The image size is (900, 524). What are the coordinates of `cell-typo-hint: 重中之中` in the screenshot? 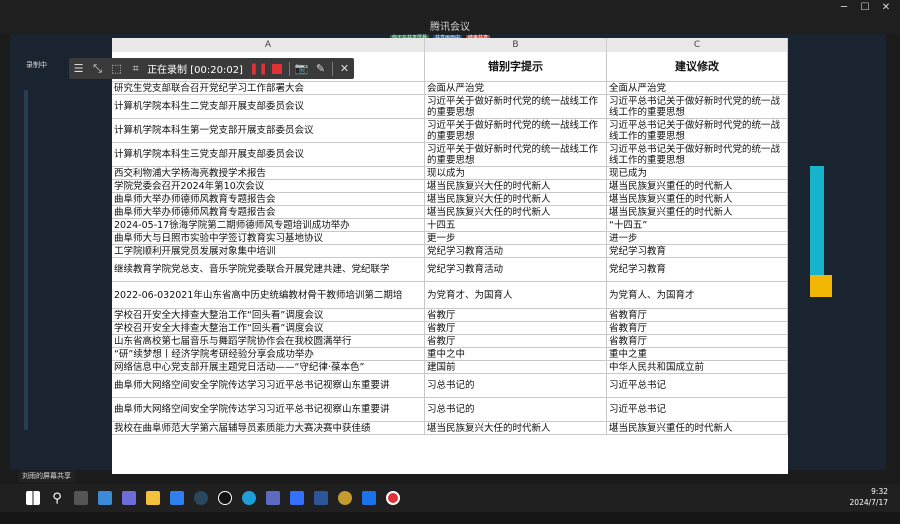 It's located at (516, 354).